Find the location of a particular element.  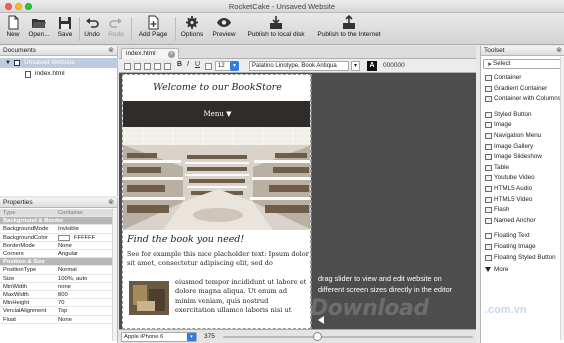

tool-youtube-video: Youtube Video is located at coordinates (522, 178).